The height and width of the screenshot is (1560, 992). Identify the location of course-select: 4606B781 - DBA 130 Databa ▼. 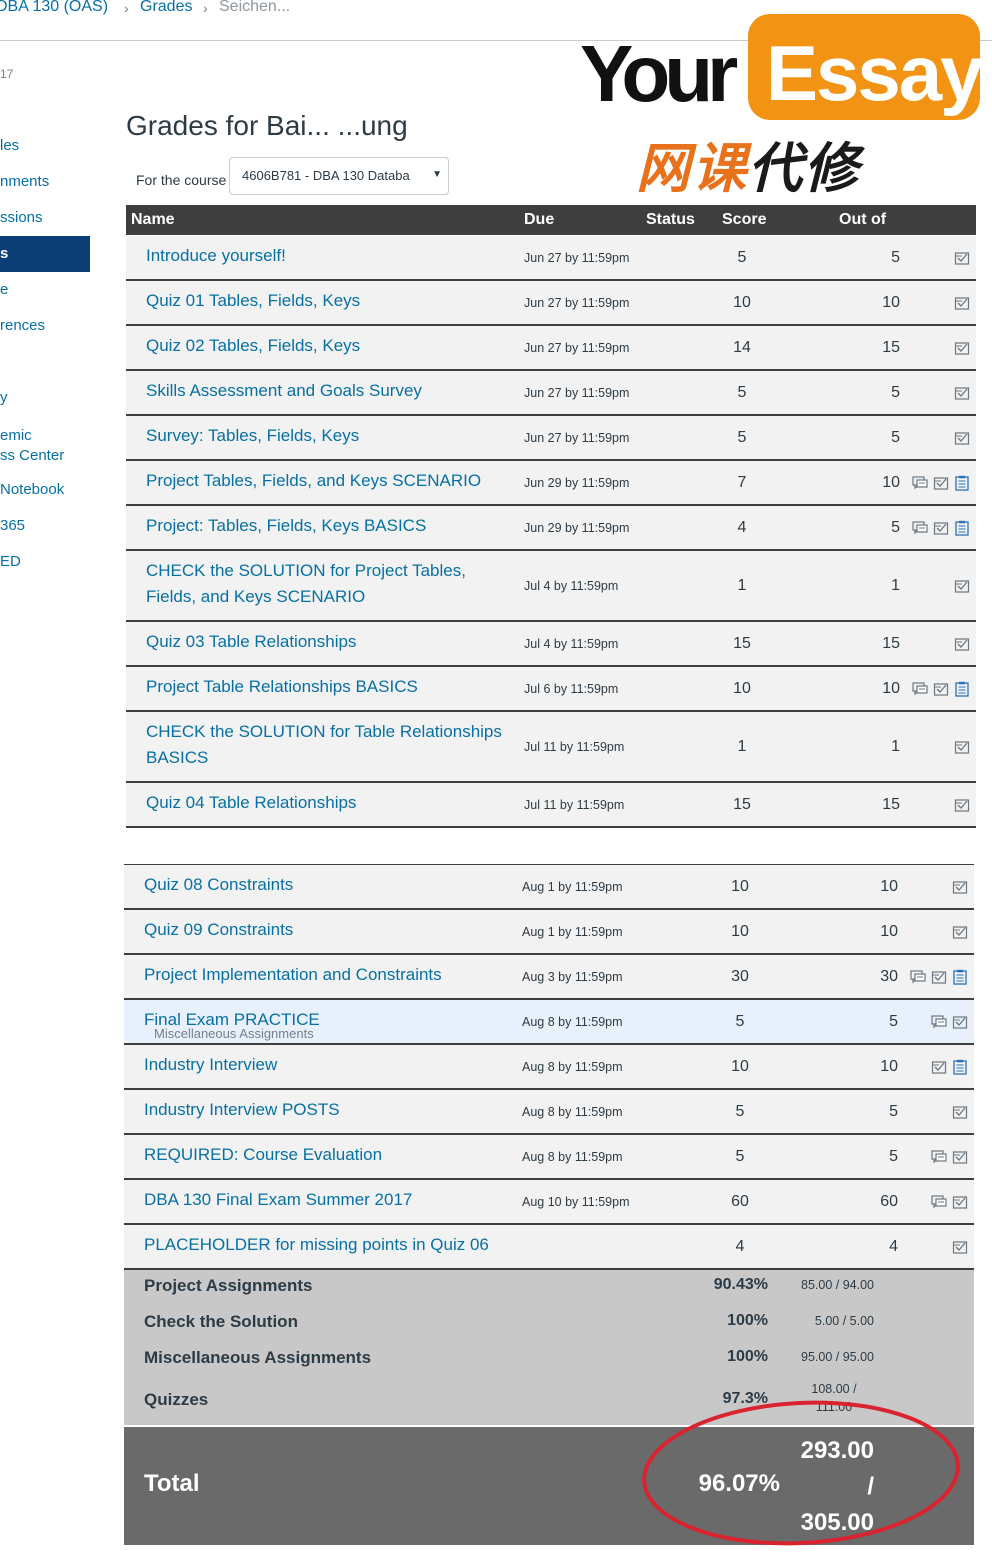
(339, 176).